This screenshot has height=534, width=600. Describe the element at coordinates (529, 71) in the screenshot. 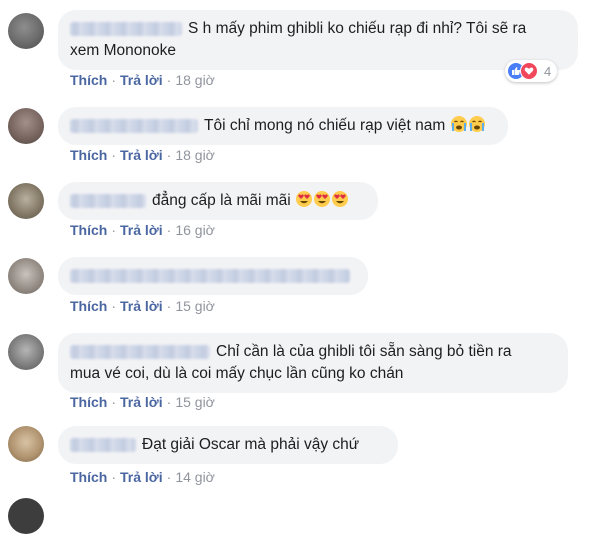

I see `love-icon` at that location.